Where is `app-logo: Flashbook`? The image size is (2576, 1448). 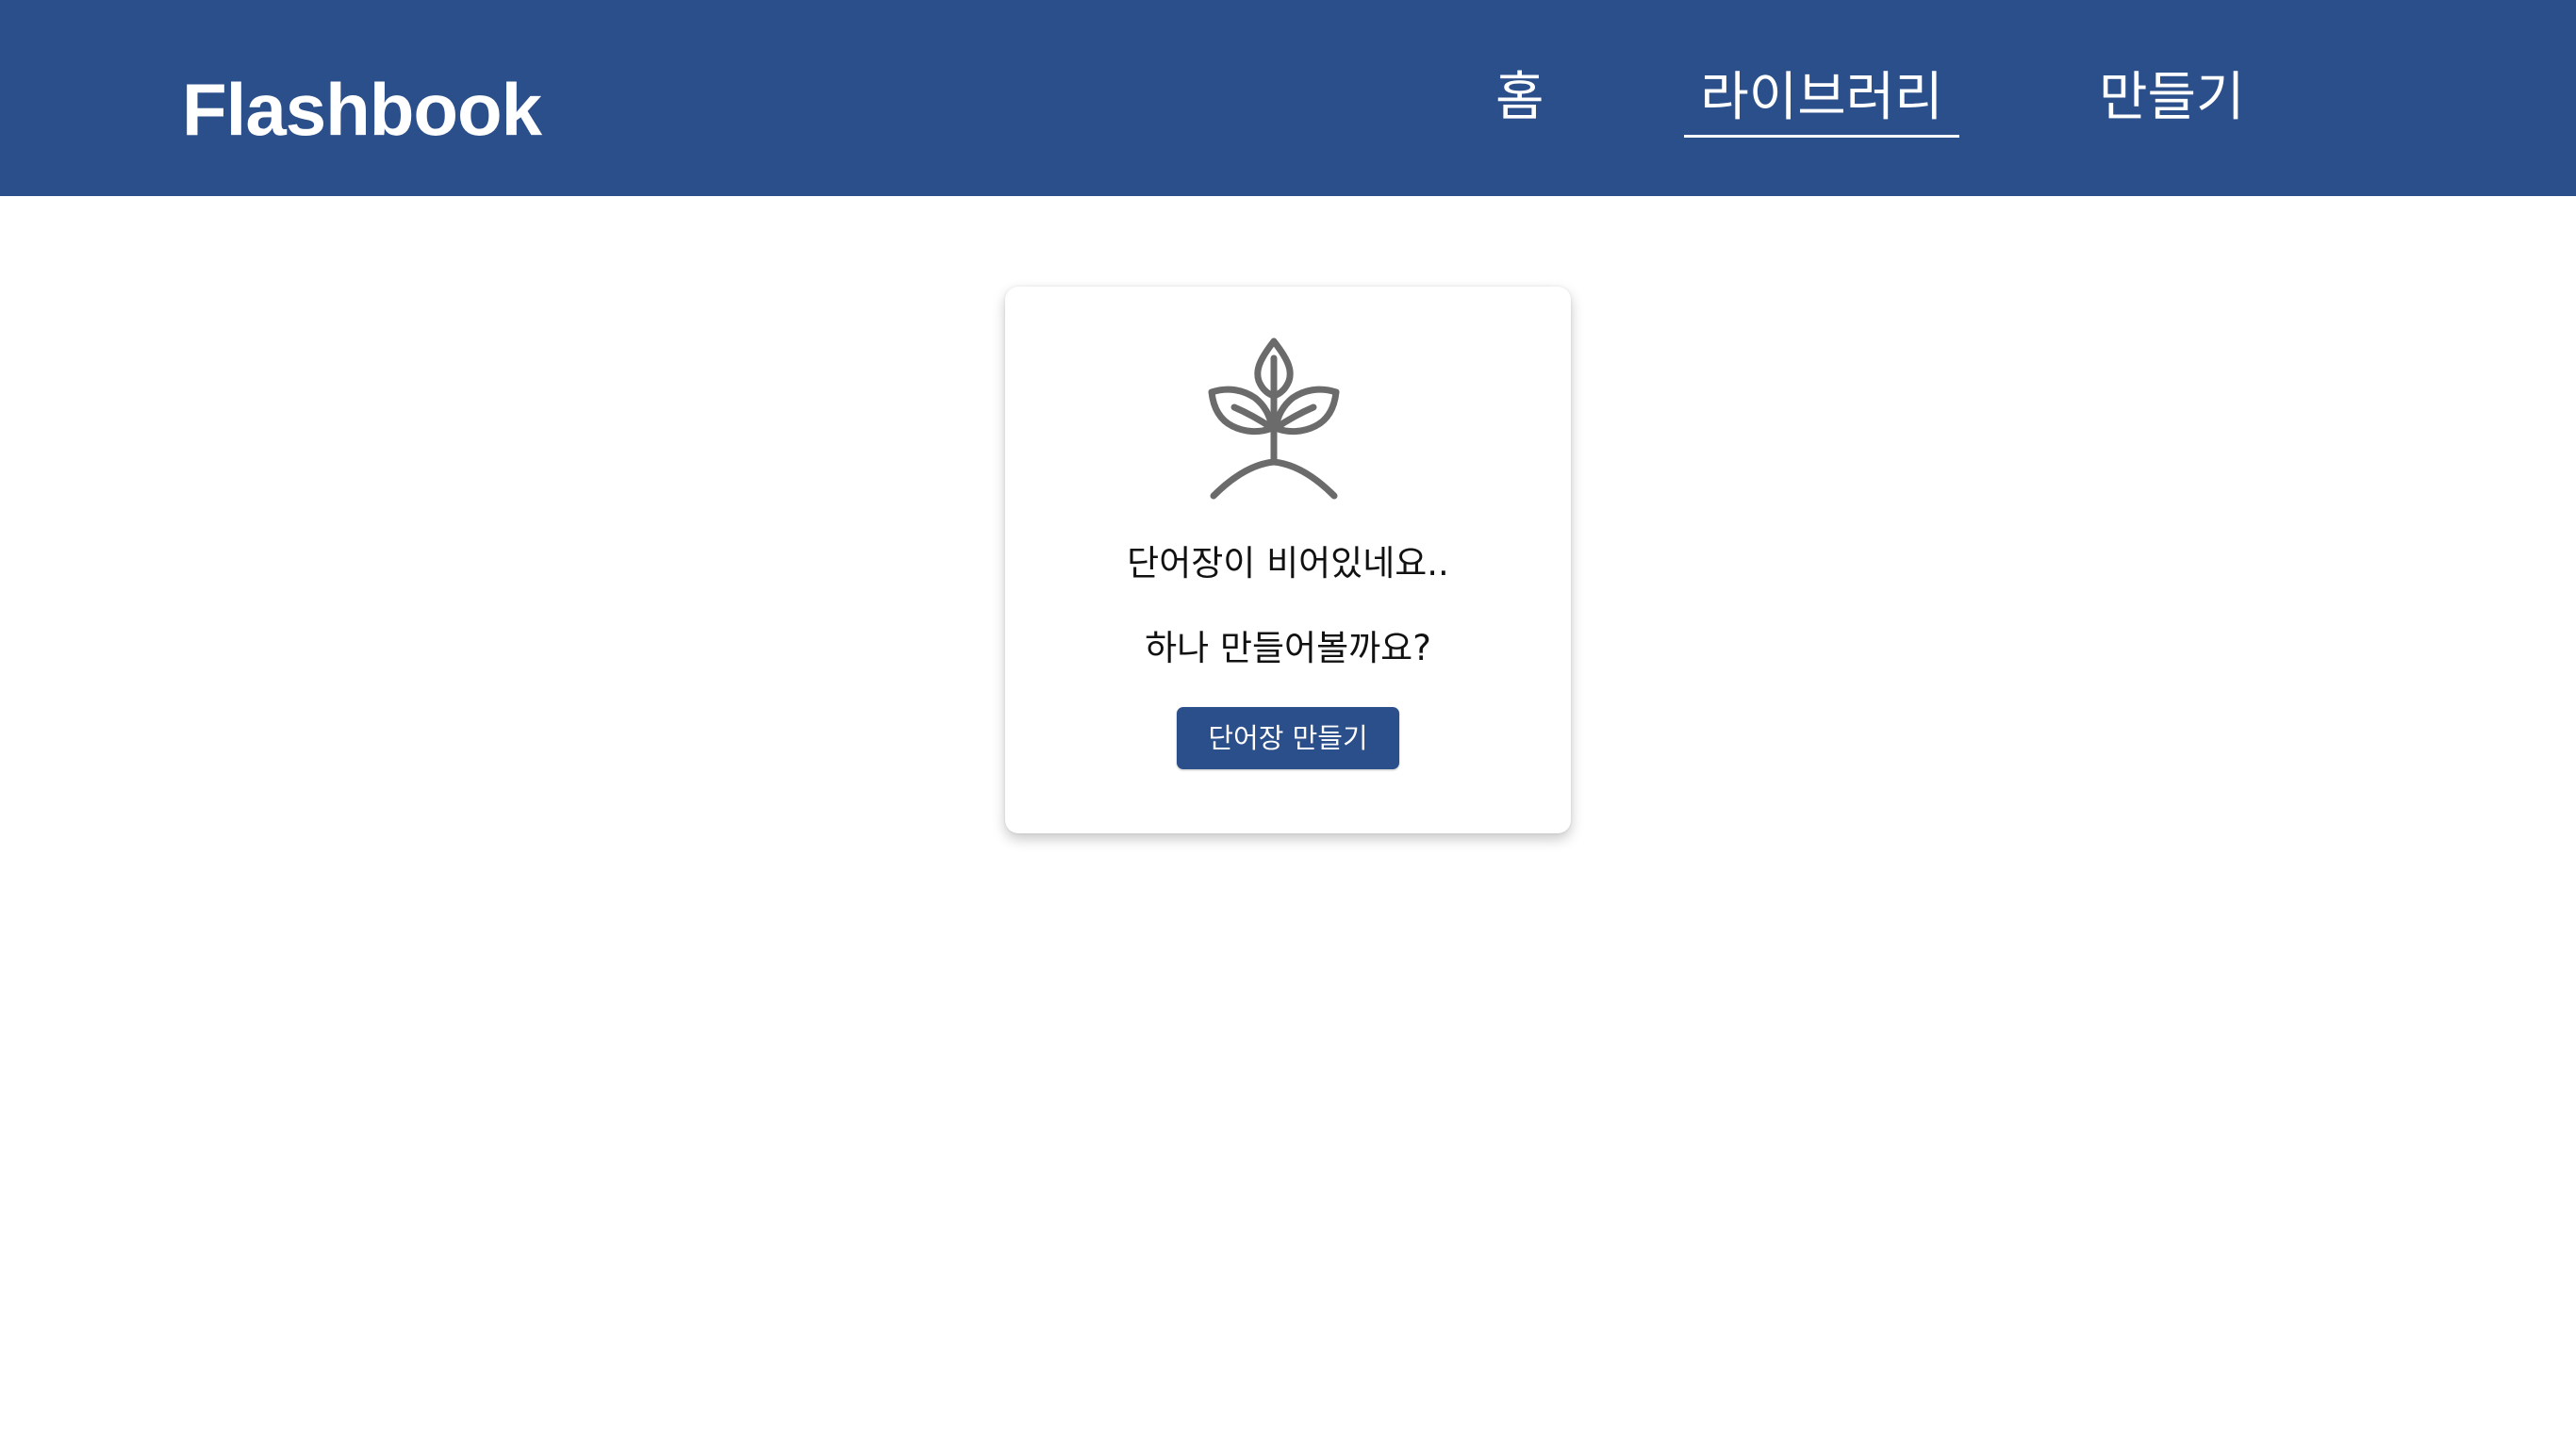
app-logo: Flashbook is located at coordinates (362, 109).